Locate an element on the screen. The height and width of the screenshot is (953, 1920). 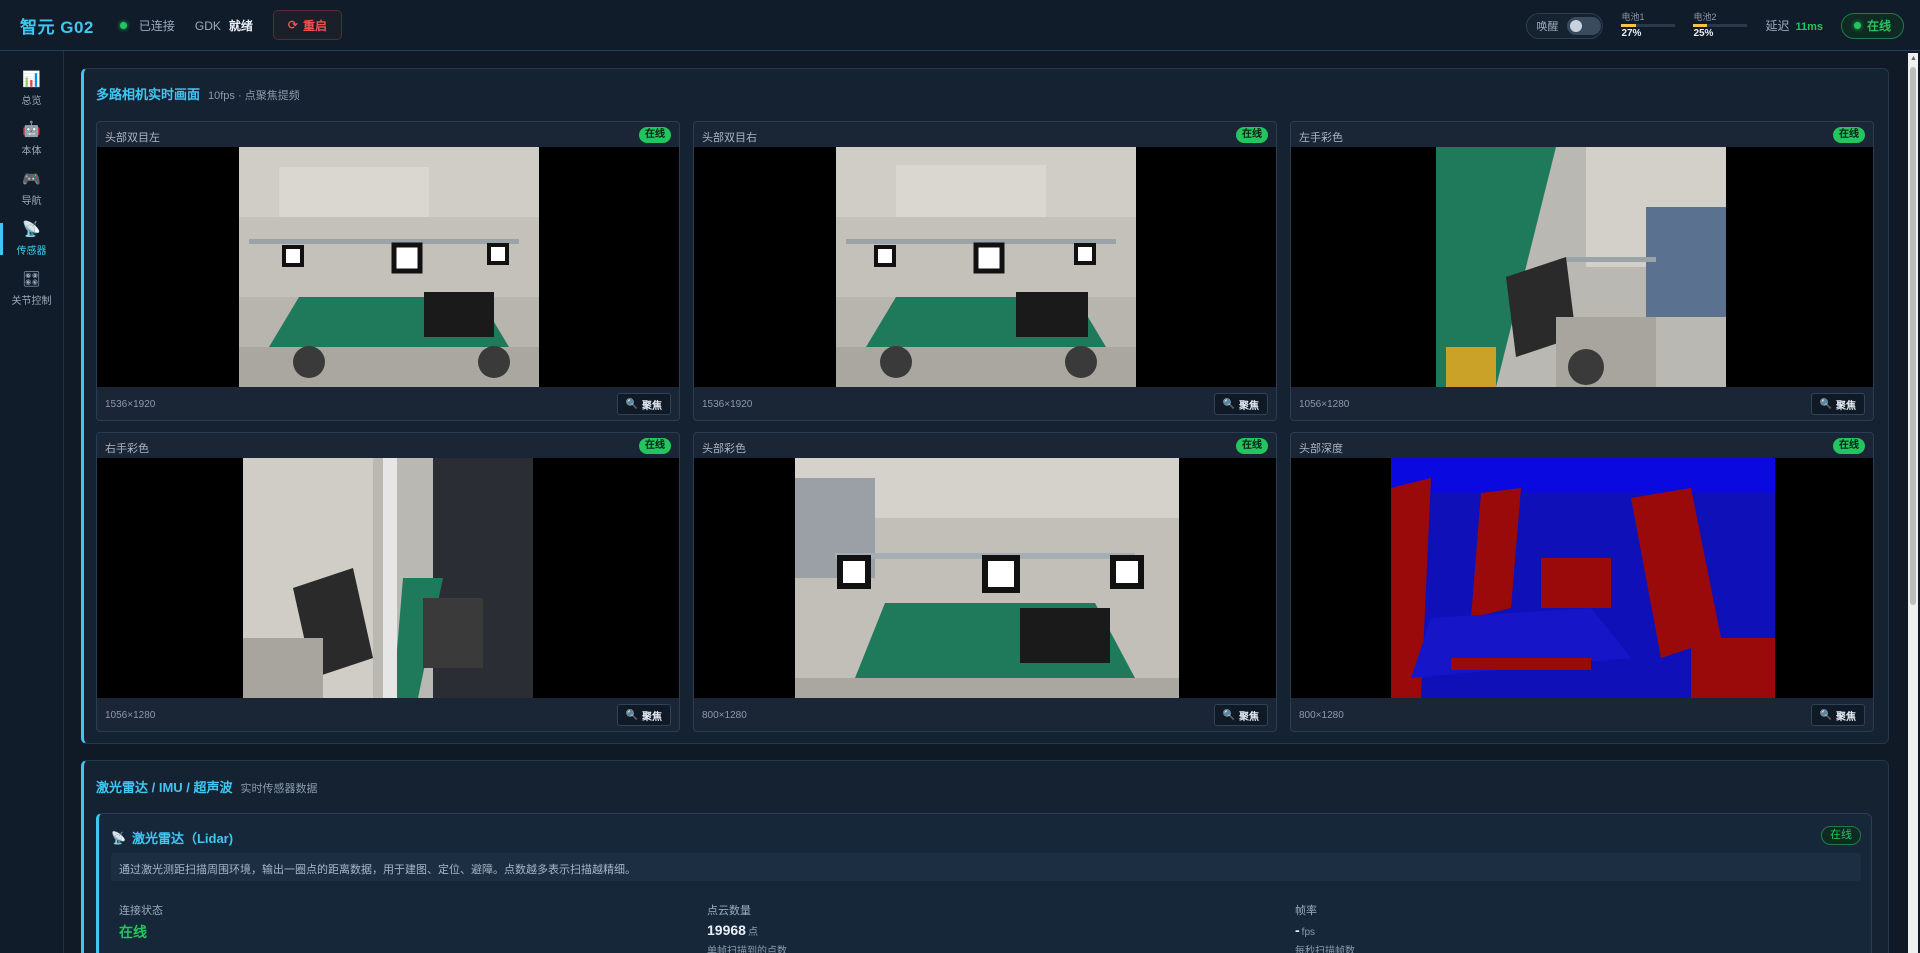
camera-name: 右手彩色 is located at coordinates (127, 449).